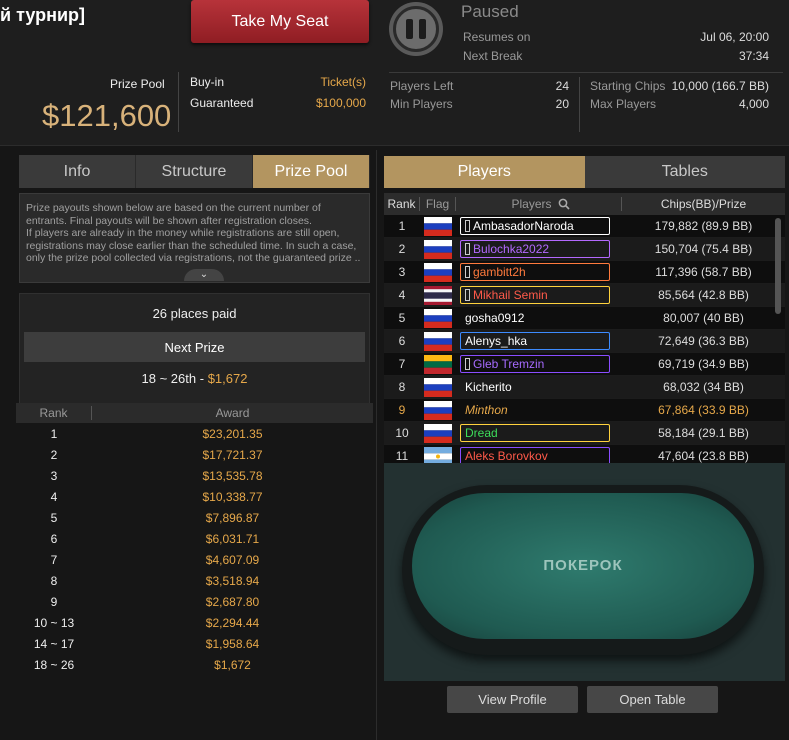 The image size is (789, 740). What do you see at coordinates (511, 249) in the screenshot?
I see `player-name: Bulochka2022` at bounding box center [511, 249].